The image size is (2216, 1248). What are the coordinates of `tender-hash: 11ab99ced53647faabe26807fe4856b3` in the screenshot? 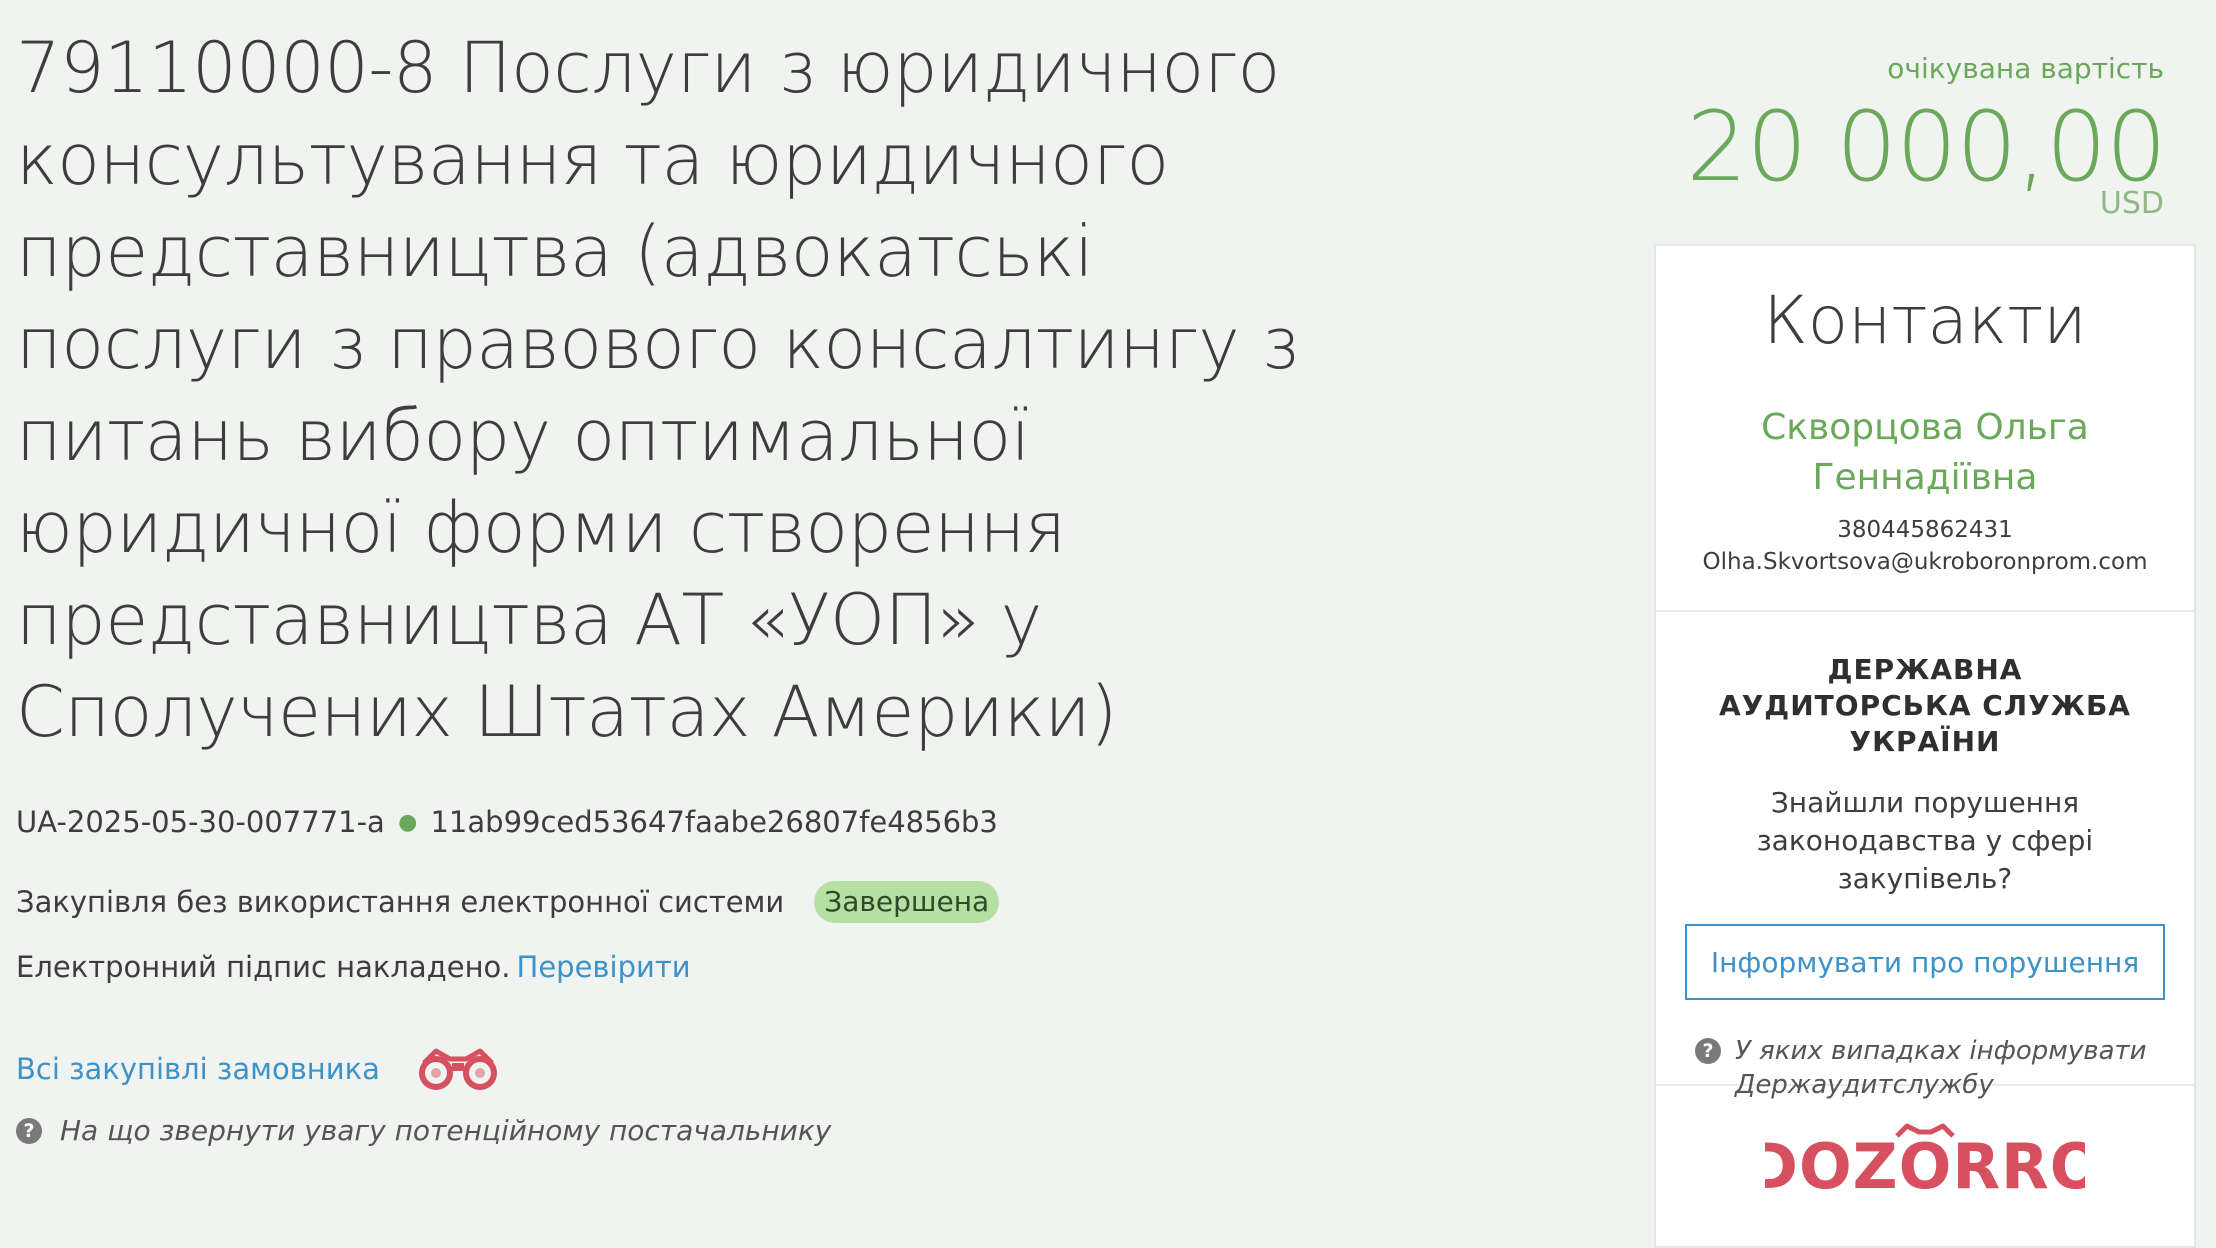 It's located at (714, 822).